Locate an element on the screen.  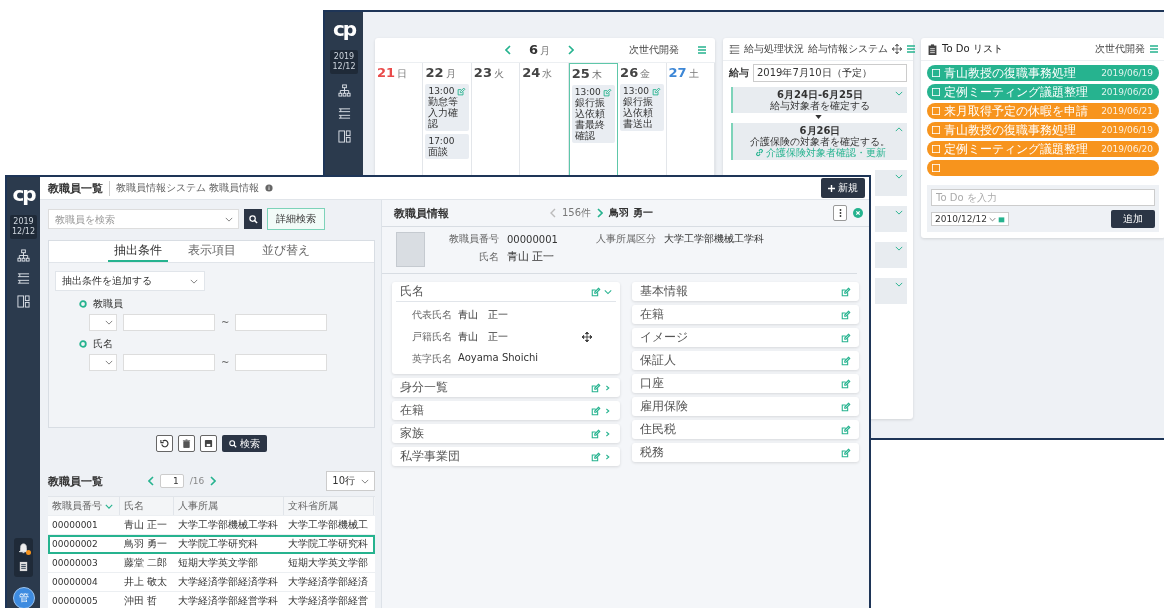
user-avatar: 管 is located at coordinates (23, 597).